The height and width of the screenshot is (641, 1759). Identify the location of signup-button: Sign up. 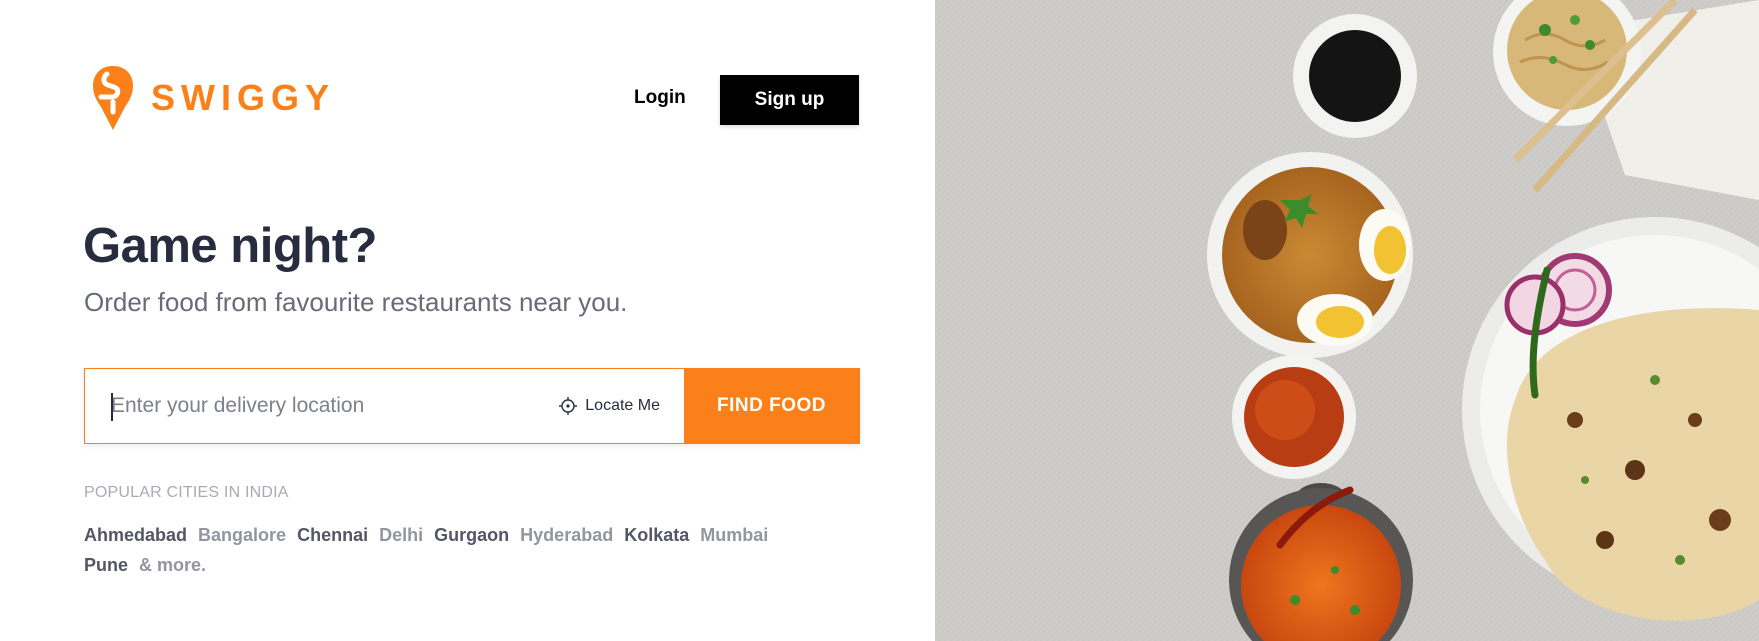
(789, 100).